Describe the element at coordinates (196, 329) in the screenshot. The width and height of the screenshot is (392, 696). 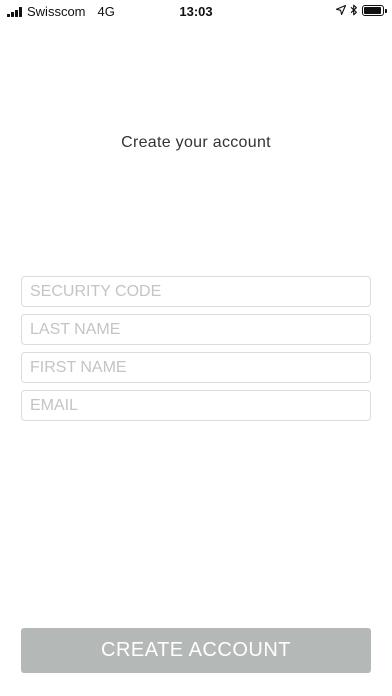
I see `last-name-input` at that location.